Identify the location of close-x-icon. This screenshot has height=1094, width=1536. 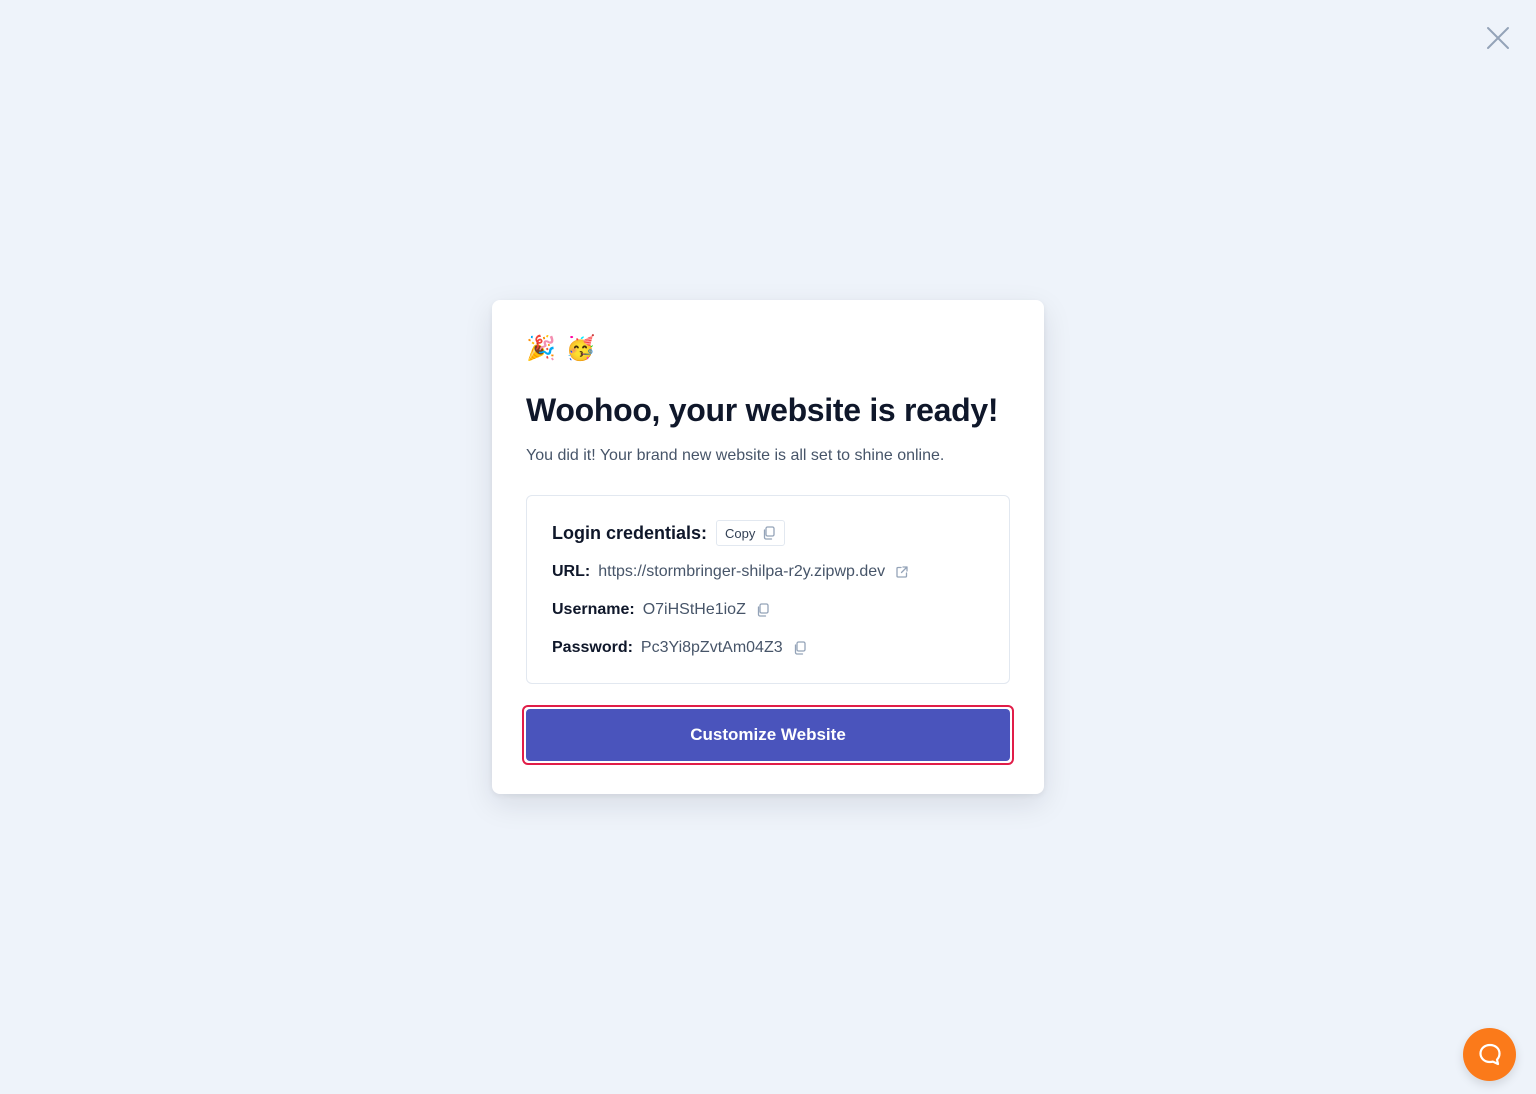
(1498, 38).